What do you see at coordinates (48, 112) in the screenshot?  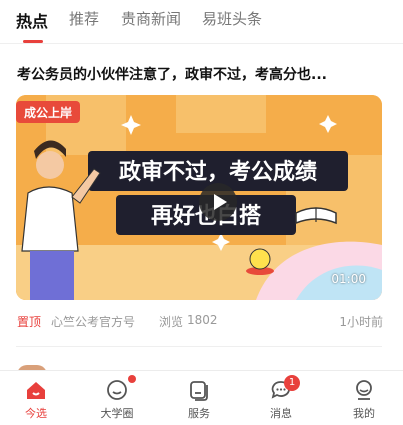 I see `cover-badge: 成公上岸` at bounding box center [48, 112].